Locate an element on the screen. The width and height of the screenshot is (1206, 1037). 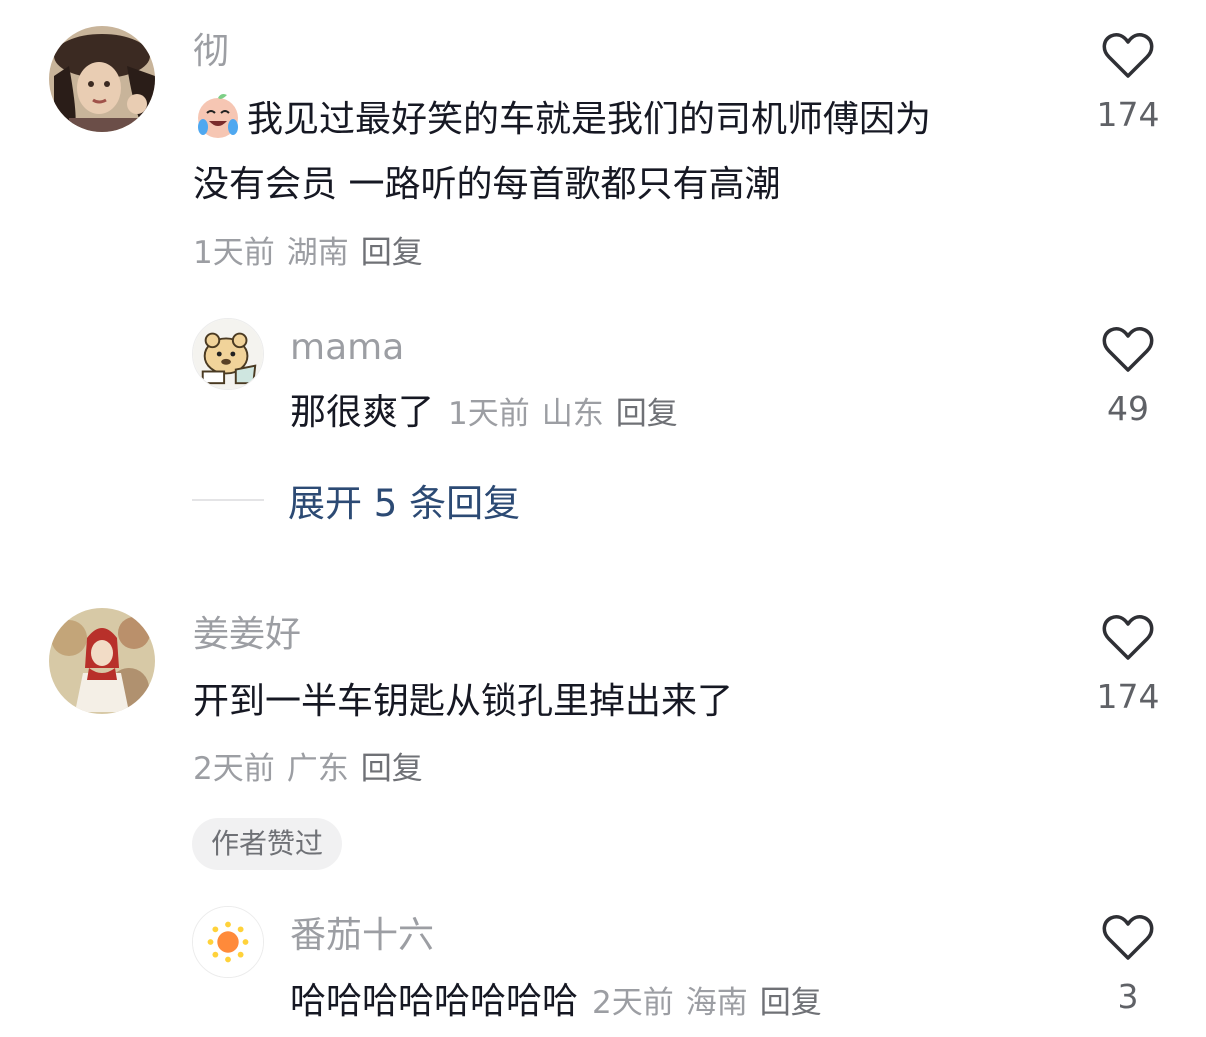
comment-location: 湖南 is located at coordinates (317, 253).